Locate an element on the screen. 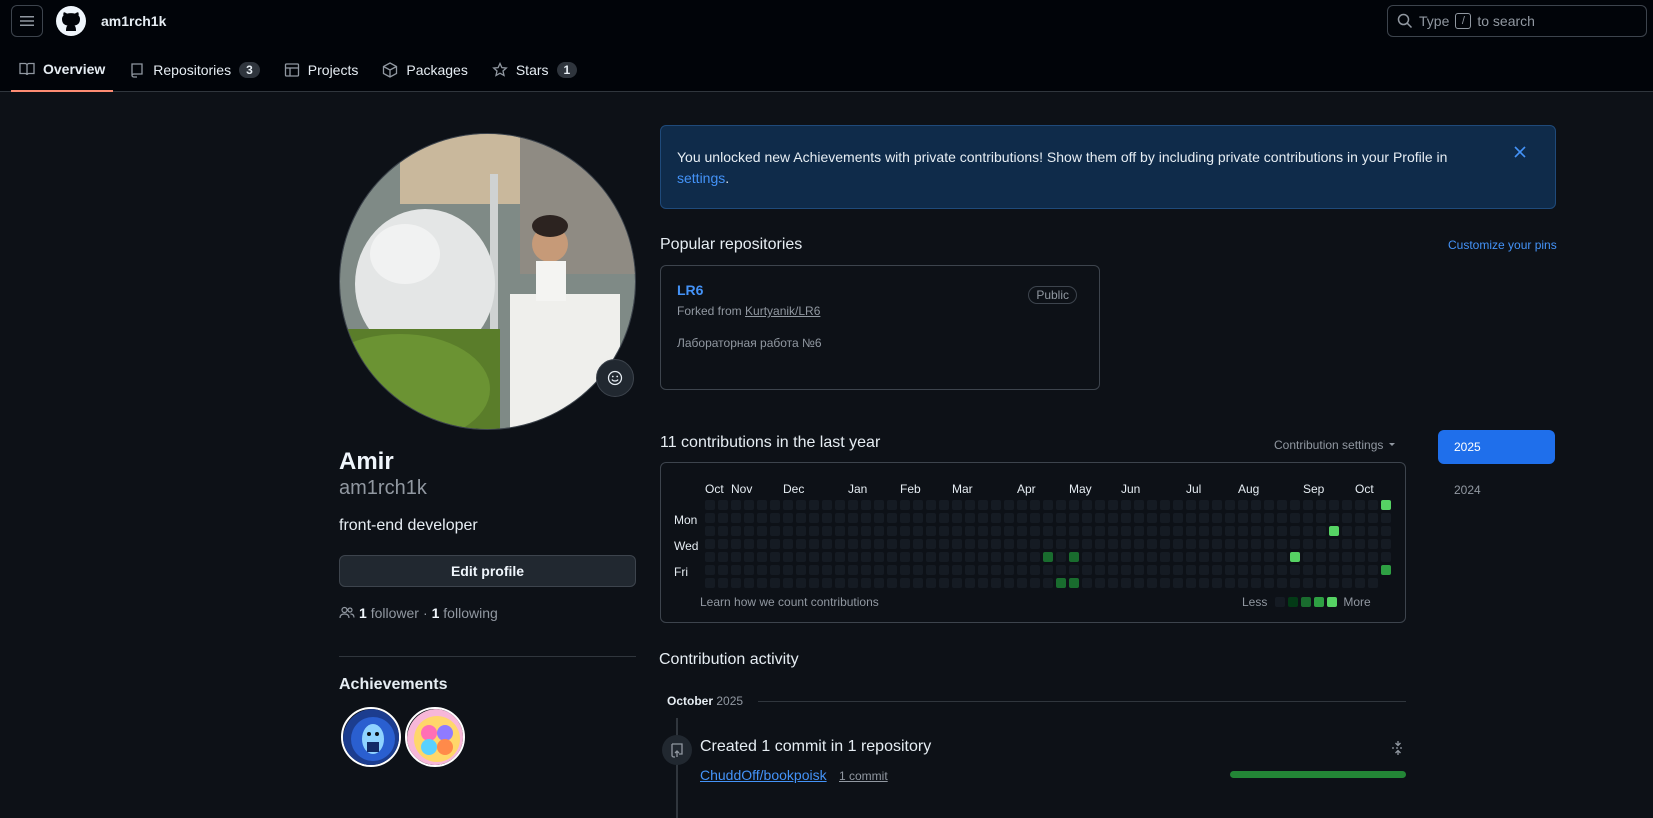 The width and height of the screenshot is (1653, 818). activity-summary: Created 1 commit in 1 repository is located at coordinates (815, 747).